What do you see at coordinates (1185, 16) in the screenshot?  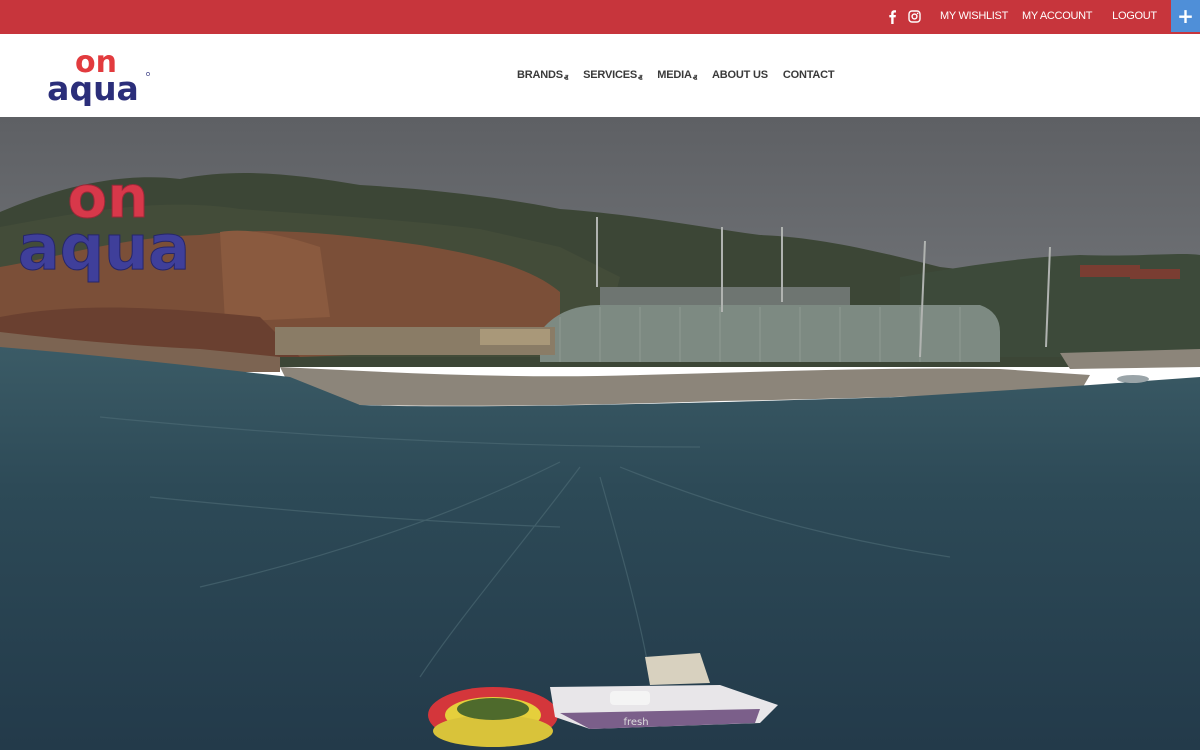 I see `plus-icon: +` at bounding box center [1185, 16].